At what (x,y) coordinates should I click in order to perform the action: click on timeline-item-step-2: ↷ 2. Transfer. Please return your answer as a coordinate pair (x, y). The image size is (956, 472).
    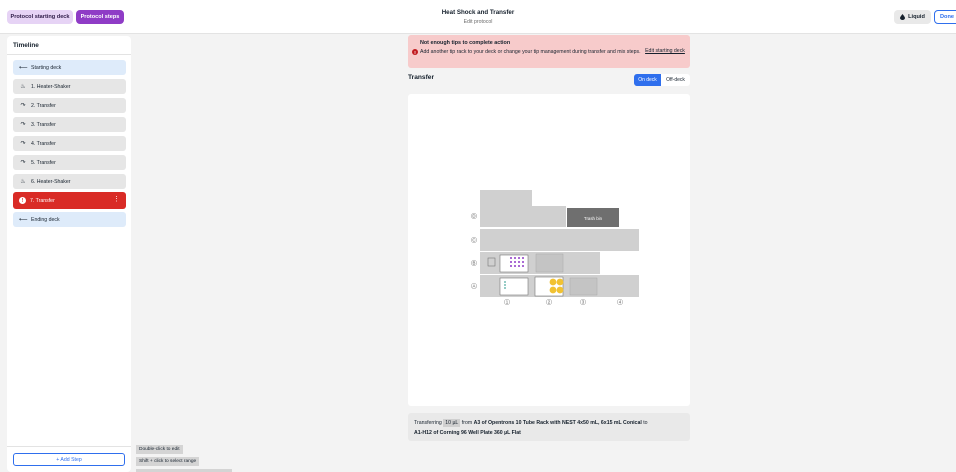
    Looking at the image, I should click on (69, 105).